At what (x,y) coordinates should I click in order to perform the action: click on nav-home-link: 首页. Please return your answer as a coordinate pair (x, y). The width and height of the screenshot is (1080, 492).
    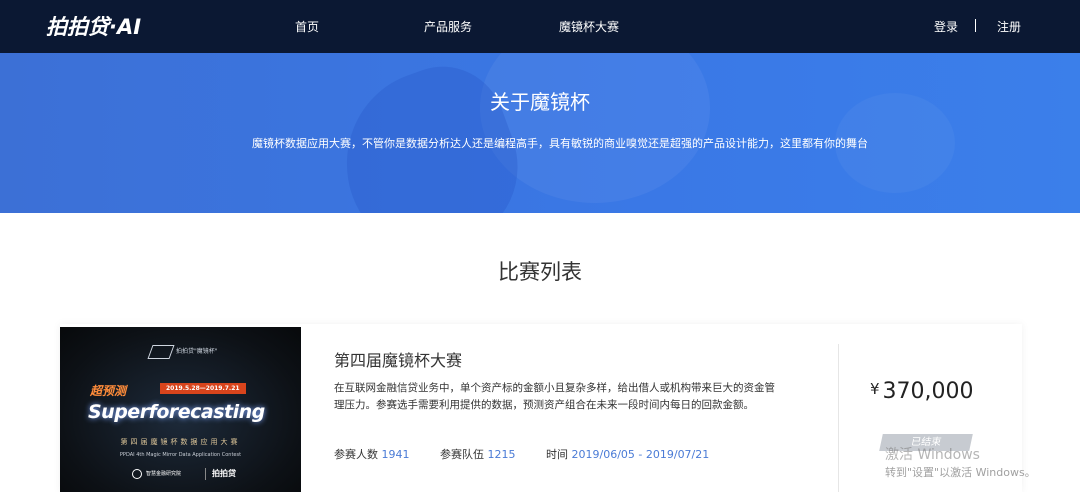
    Looking at the image, I should click on (307, 26).